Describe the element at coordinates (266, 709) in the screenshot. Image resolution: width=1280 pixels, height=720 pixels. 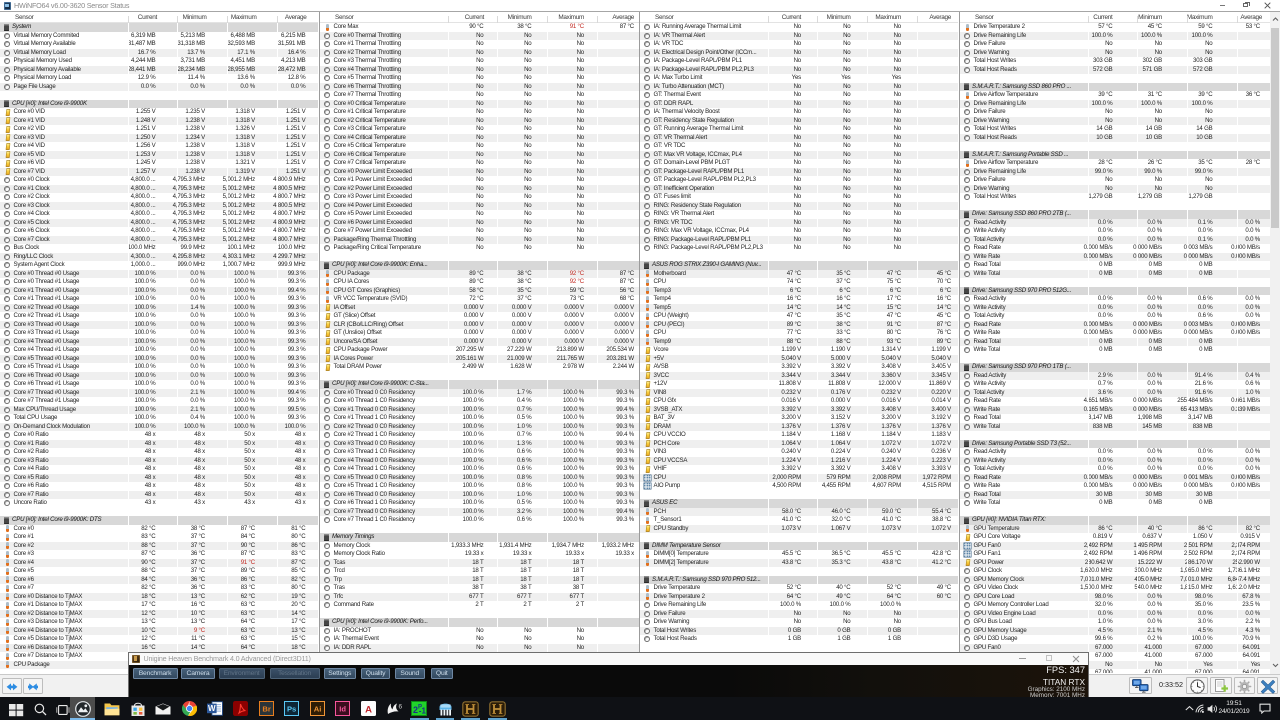
I see `svg-text: Br` at that location.